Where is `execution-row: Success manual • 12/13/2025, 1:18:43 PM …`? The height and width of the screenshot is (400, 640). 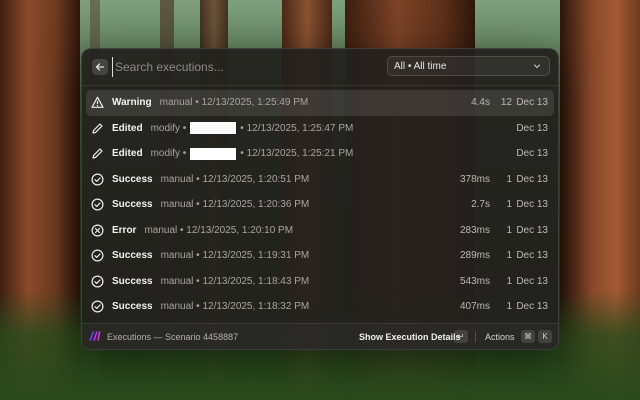
execution-row: Success manual • 12/13/2025, 1:18:43 PM … is located at coordinates (320, 282).